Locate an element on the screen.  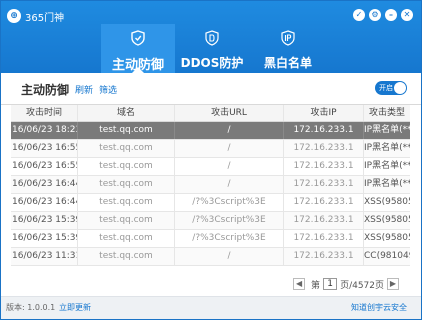
header-attack-ip: 攻击IP is located at coordinates (324, 113).